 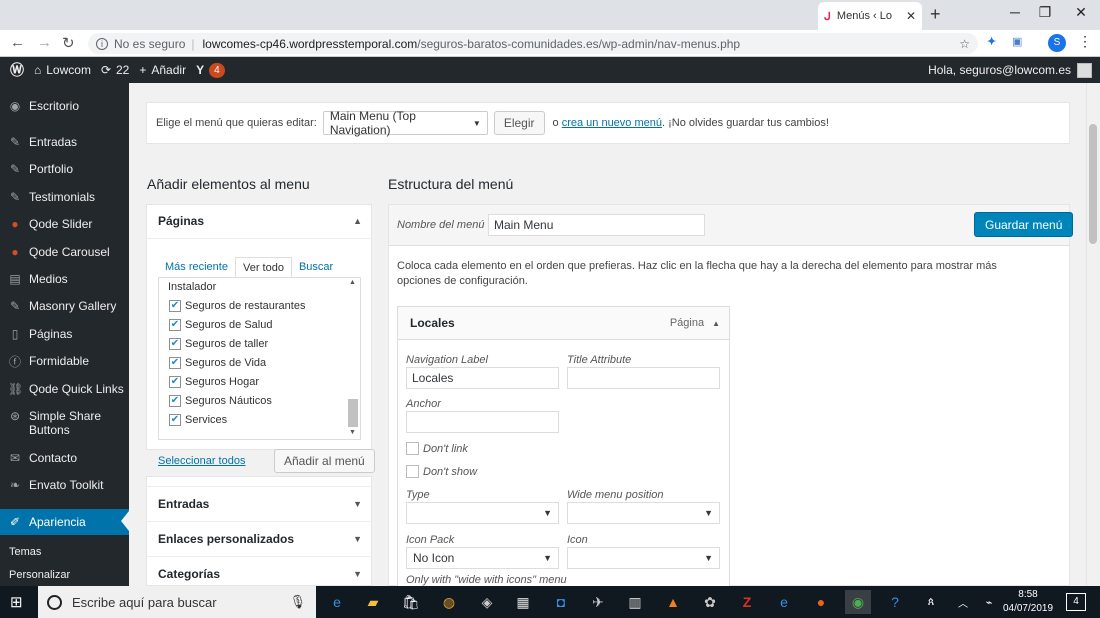 What do you see at coordinates (821, 602) in the screenshot?
I see `firefox-icon: ●` at bounding box center [821, 602].